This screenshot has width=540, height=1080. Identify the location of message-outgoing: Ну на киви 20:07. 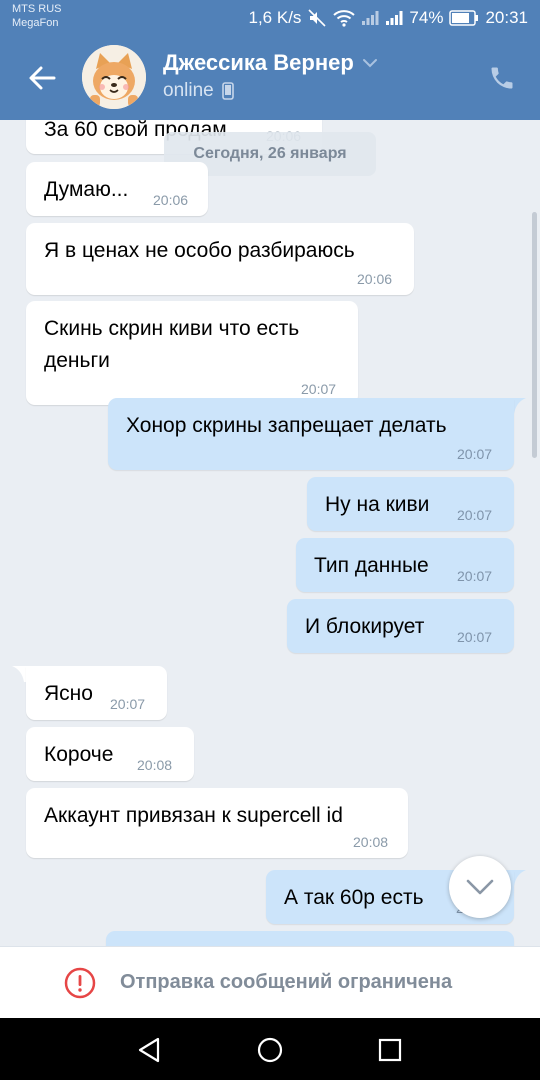
(410, 504).